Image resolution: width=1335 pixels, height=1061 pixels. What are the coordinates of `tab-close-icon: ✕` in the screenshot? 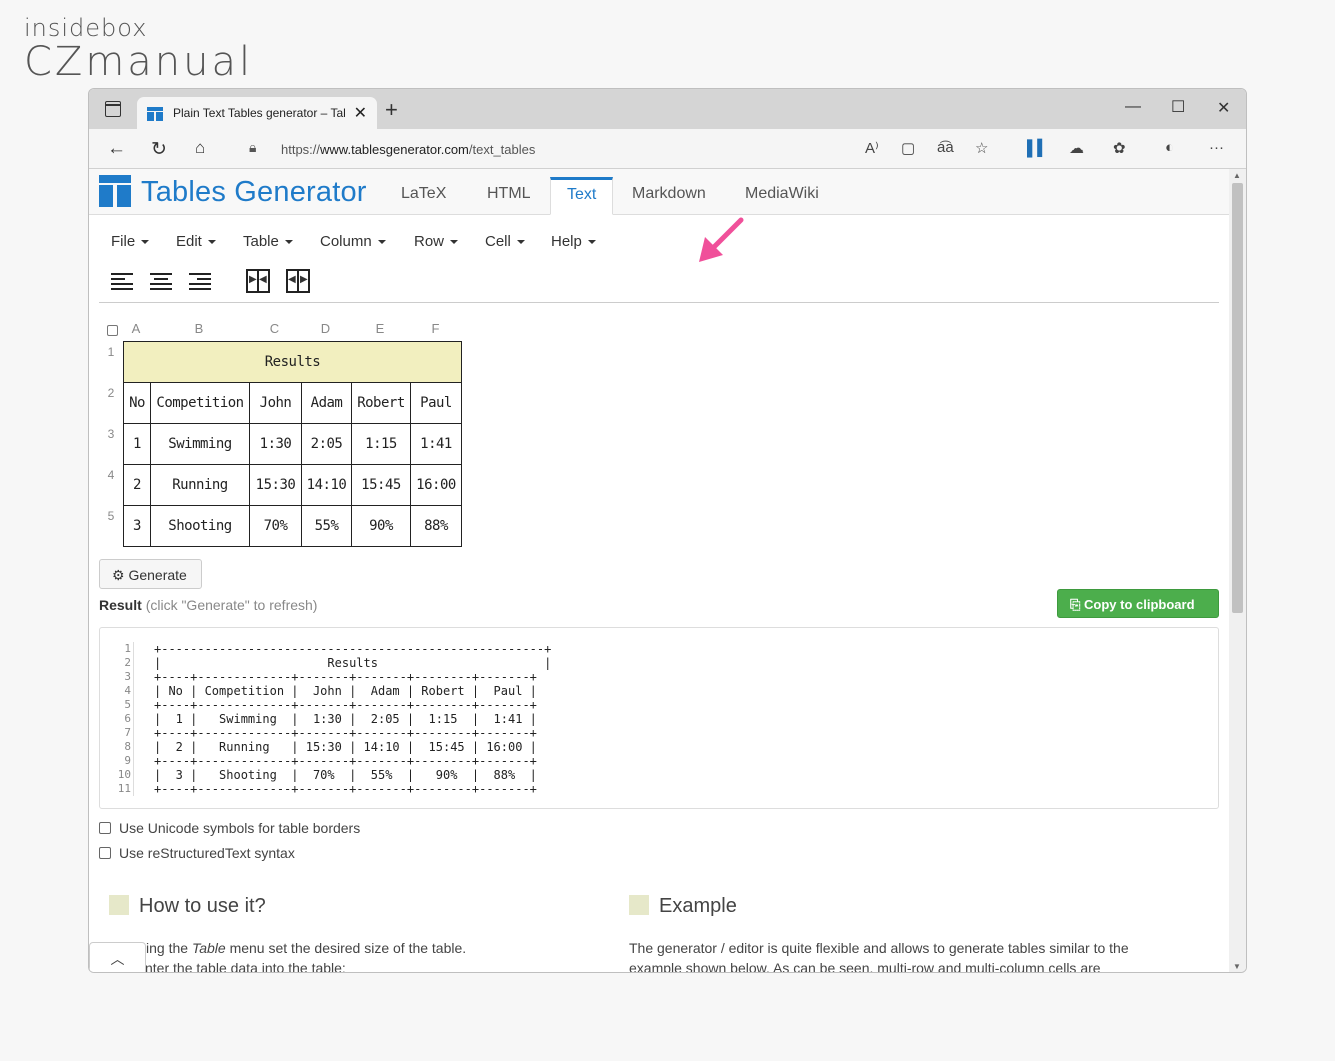 It's located at (360, 113).